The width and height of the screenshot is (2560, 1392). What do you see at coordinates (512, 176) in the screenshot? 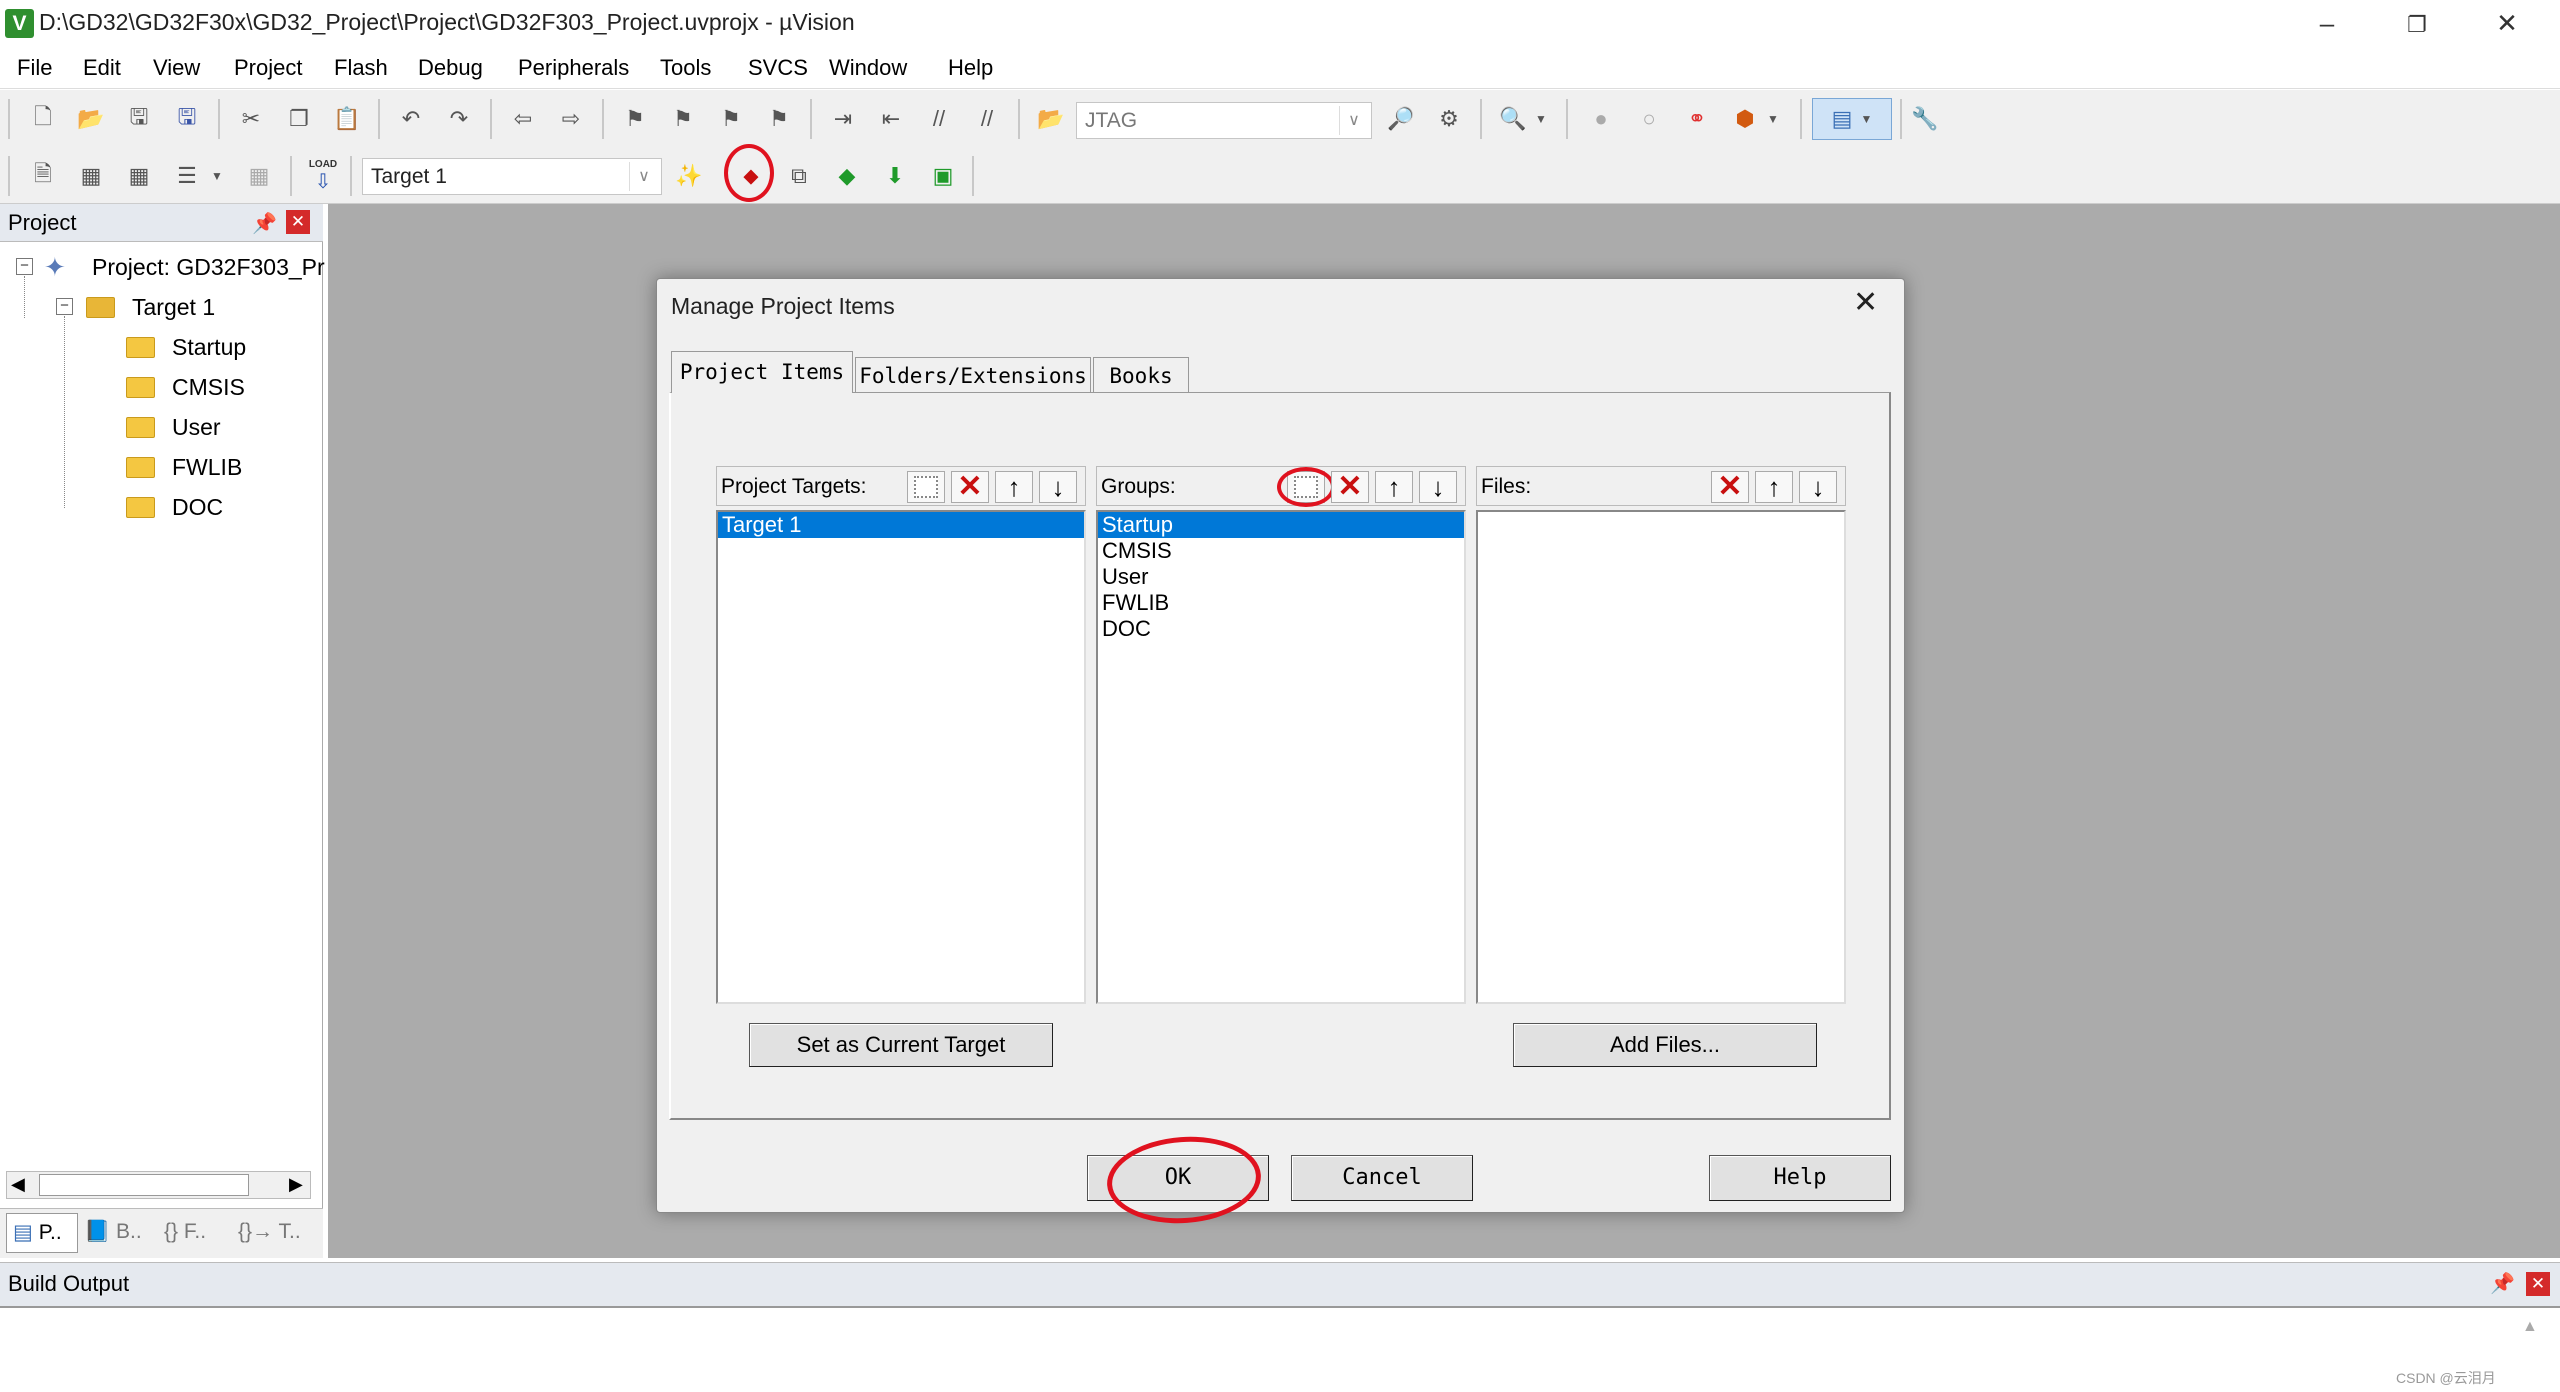
I see `target-select: Target 1 ∨` at bounding box center [512, 176].